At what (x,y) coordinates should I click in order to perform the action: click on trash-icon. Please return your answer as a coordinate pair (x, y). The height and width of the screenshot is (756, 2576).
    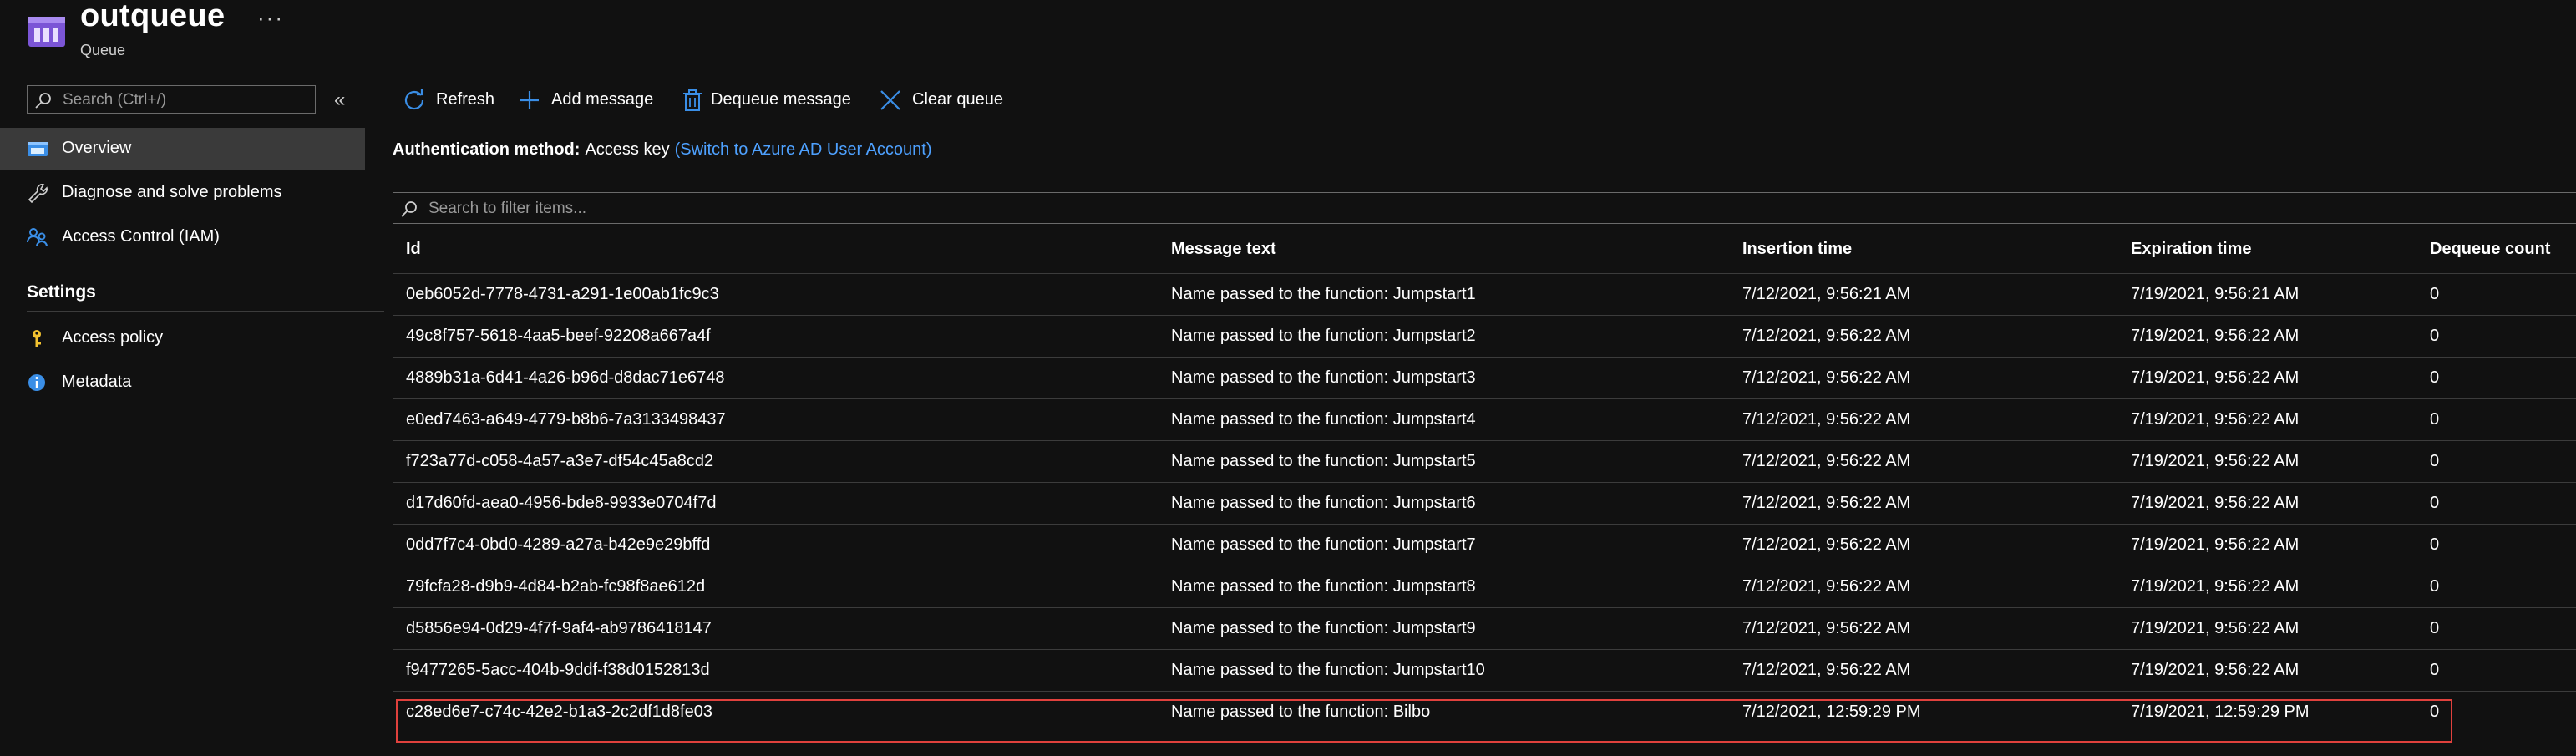
    Looking at the image, I should click on (692, 100).